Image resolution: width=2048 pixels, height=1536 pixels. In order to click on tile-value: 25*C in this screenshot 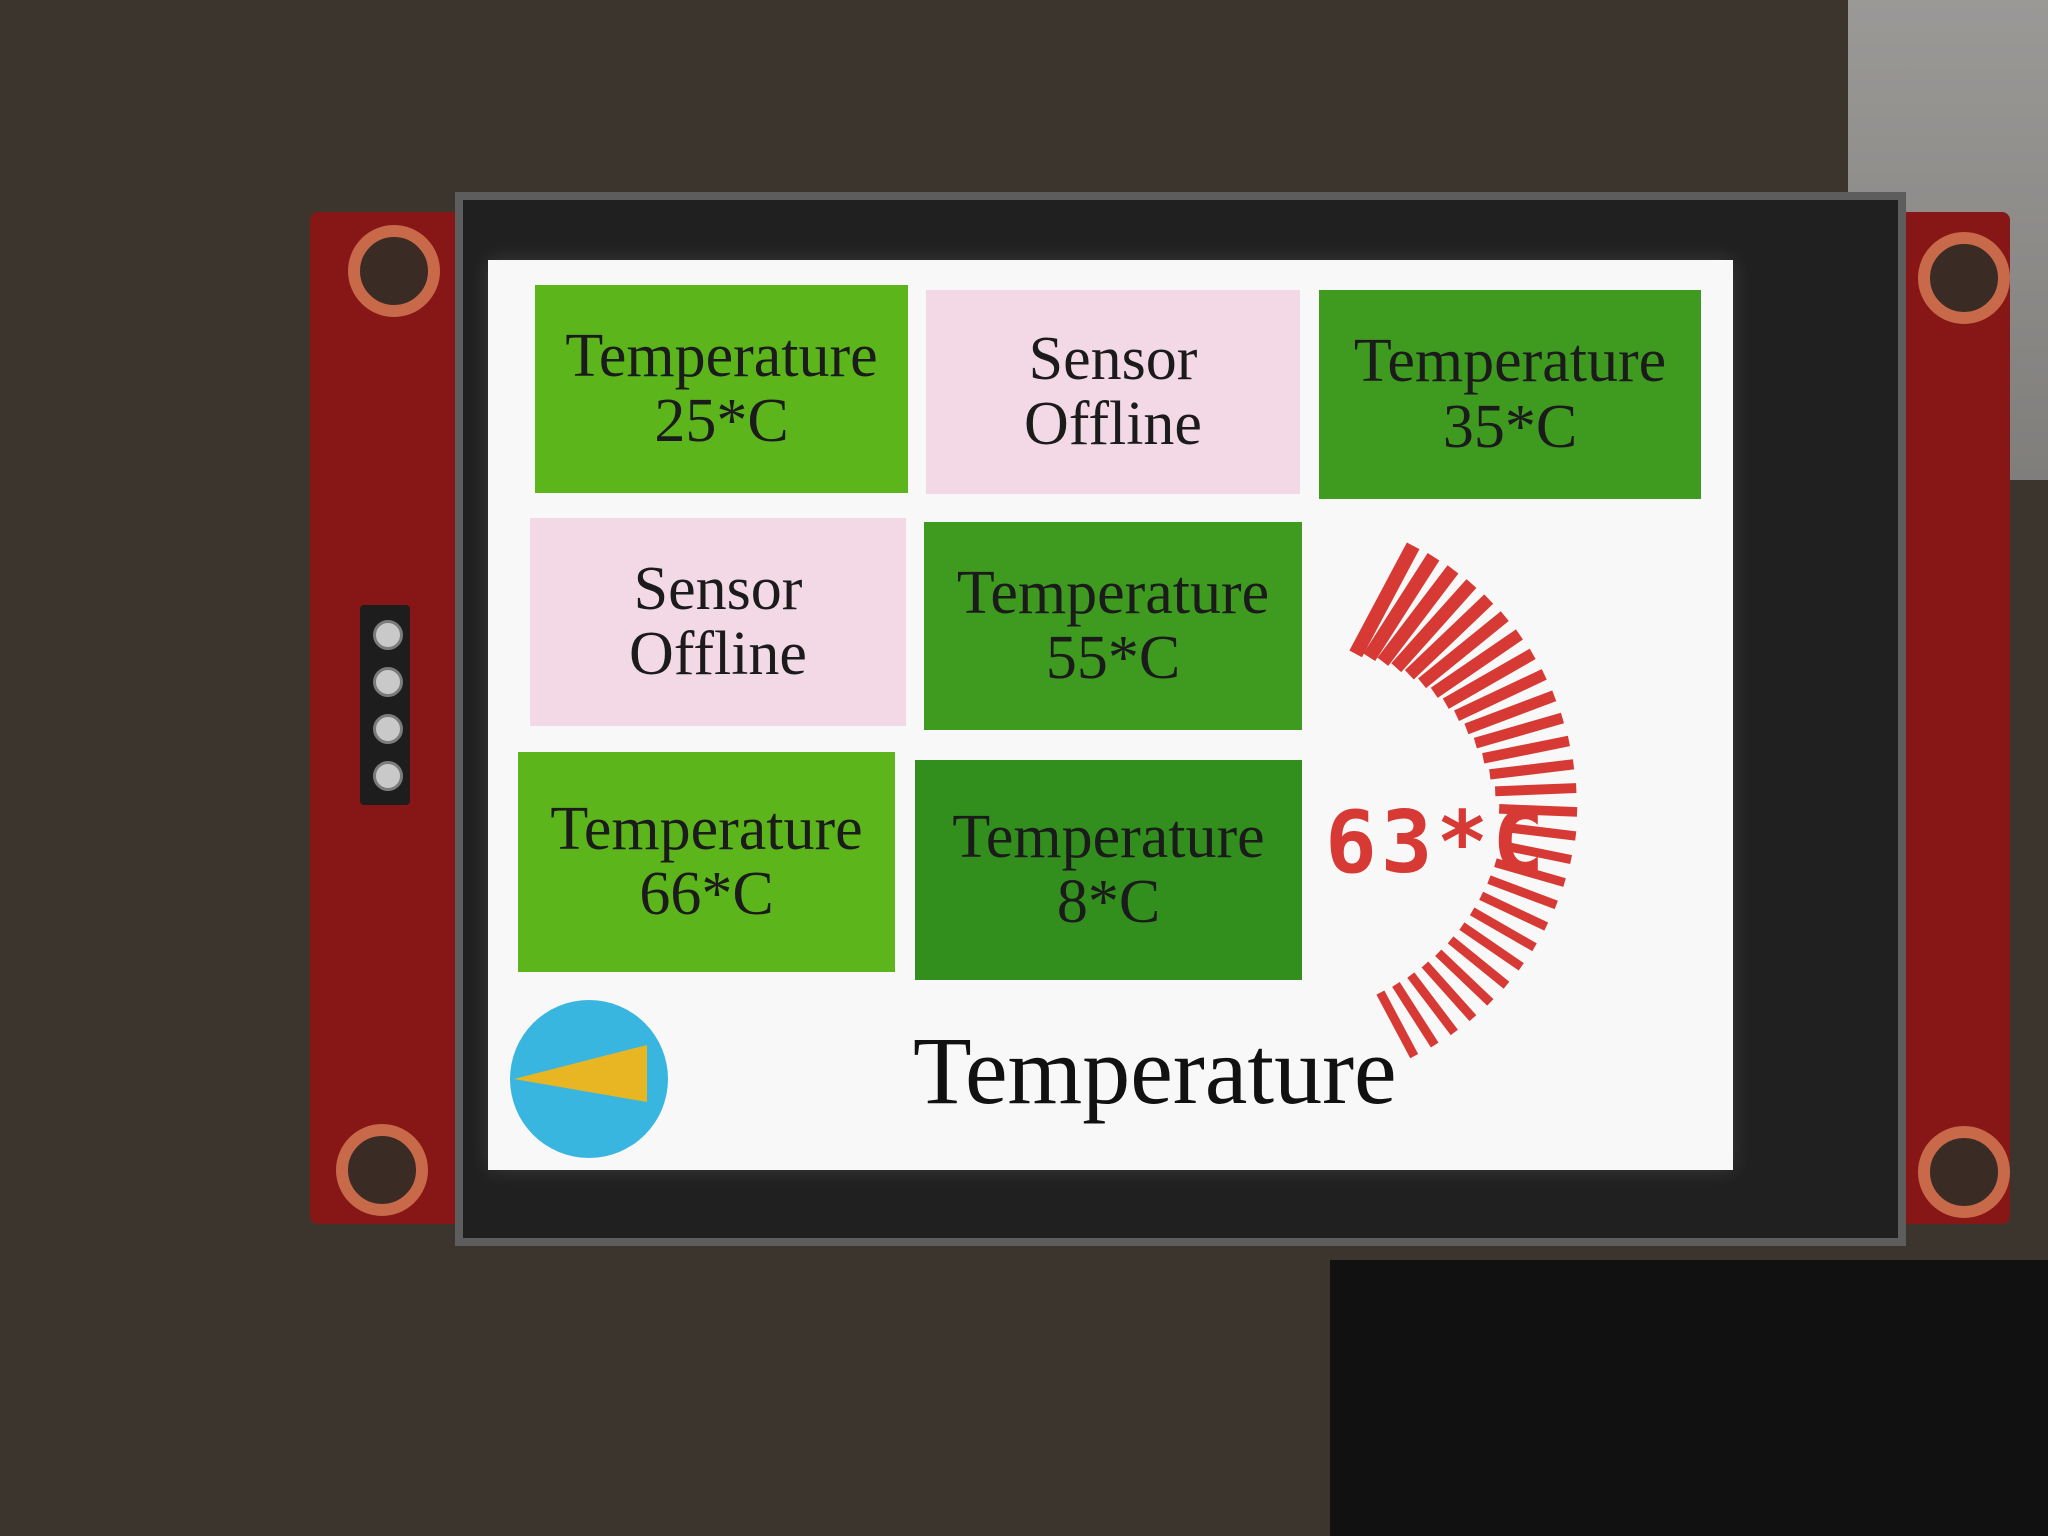, I will do `click(721, 421)`.